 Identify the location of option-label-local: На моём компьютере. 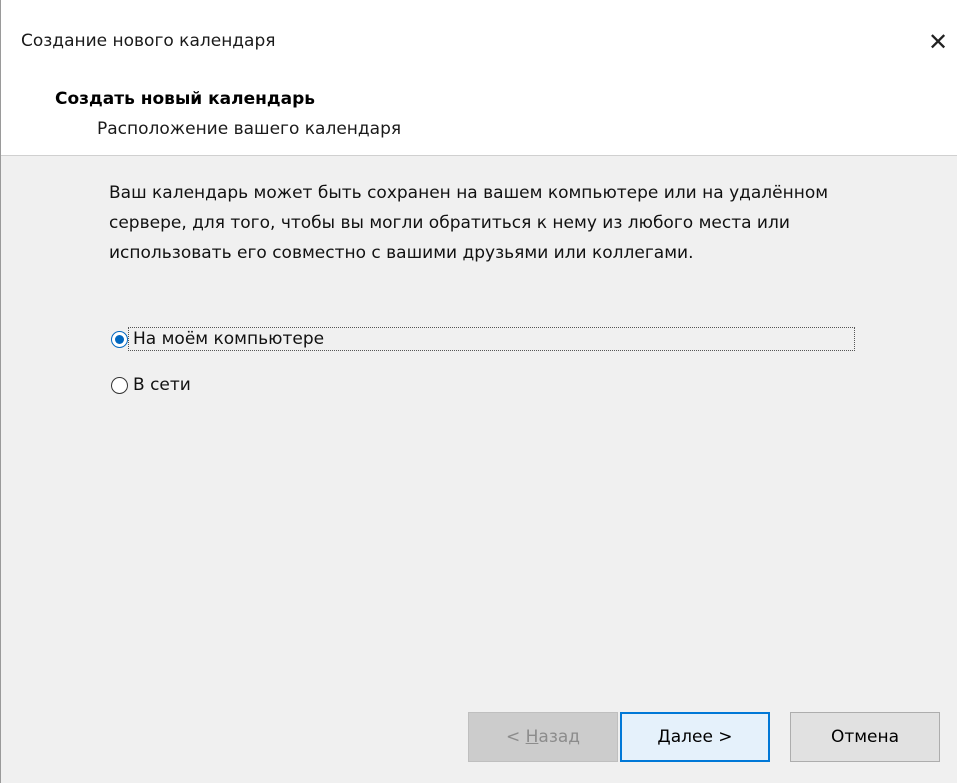
(229, 339).